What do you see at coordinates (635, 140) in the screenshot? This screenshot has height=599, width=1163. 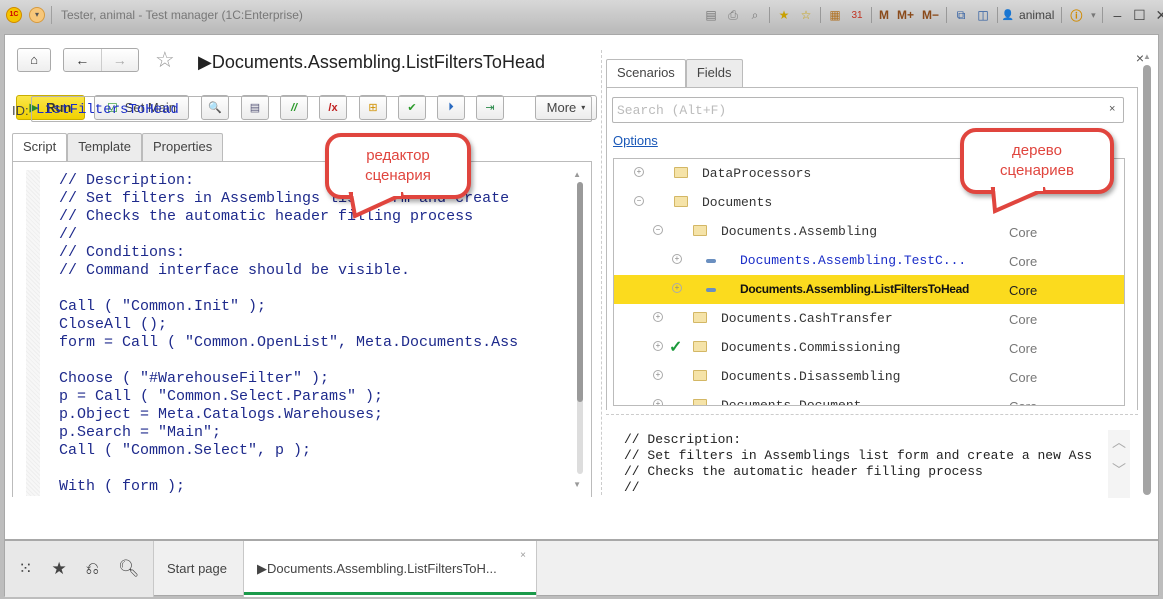 I see `options-link: Options` at bounding box center [635, 140].